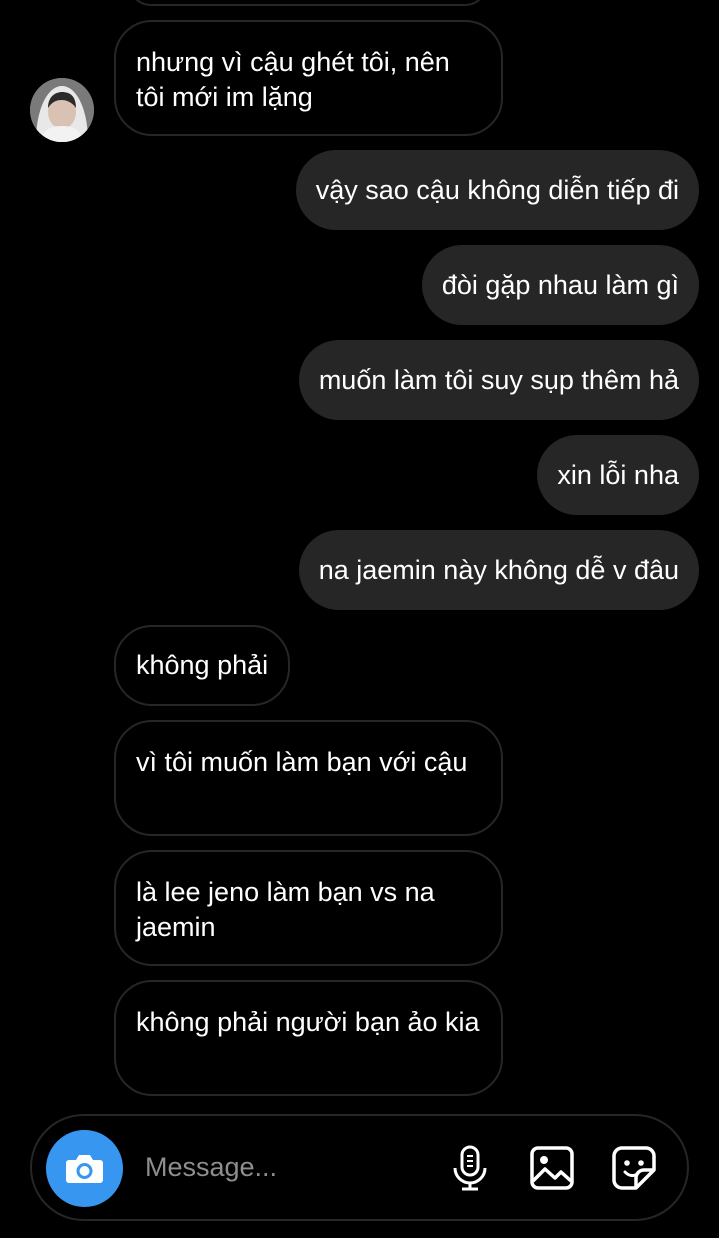 The height and width of the screenshot is (1238, 719). I want to click on microphone-icon, so click(470, 1168).